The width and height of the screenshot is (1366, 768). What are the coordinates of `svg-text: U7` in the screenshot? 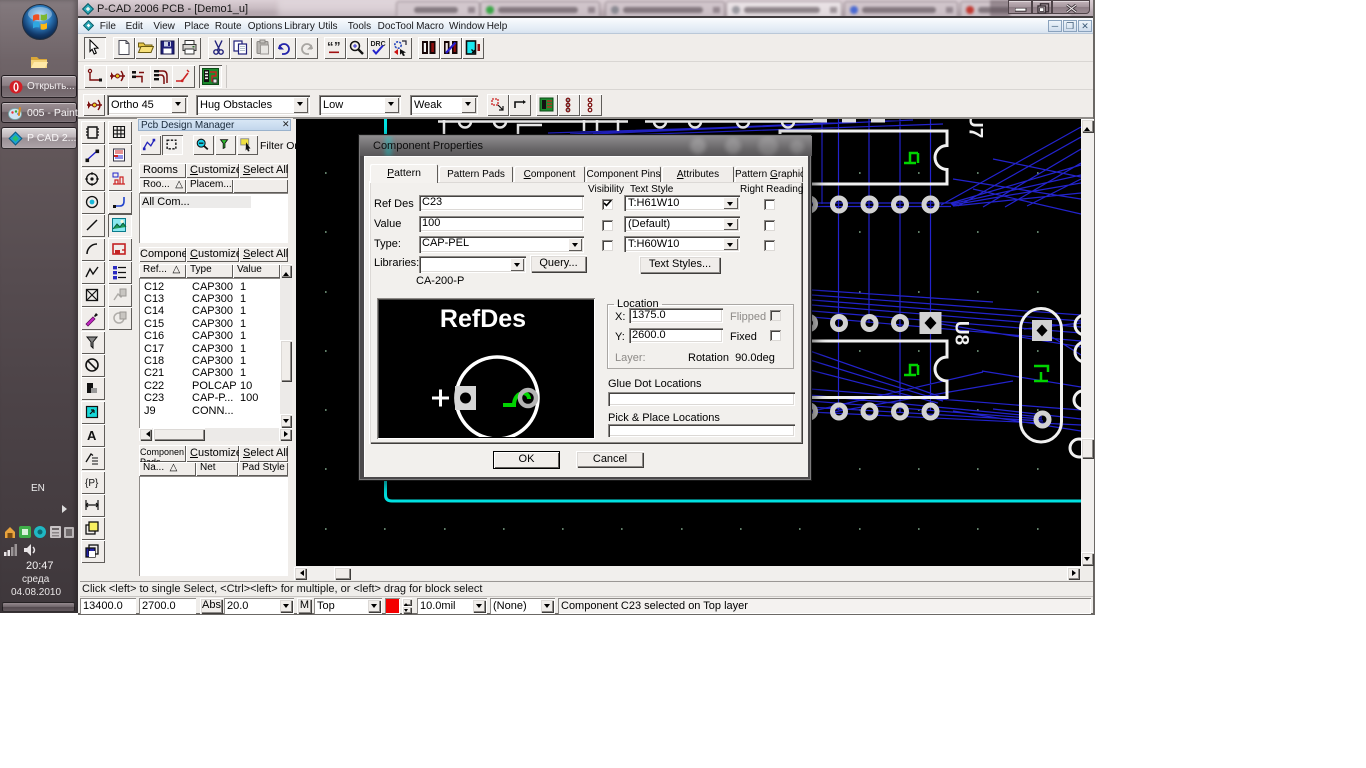 It's located at (975, 128).